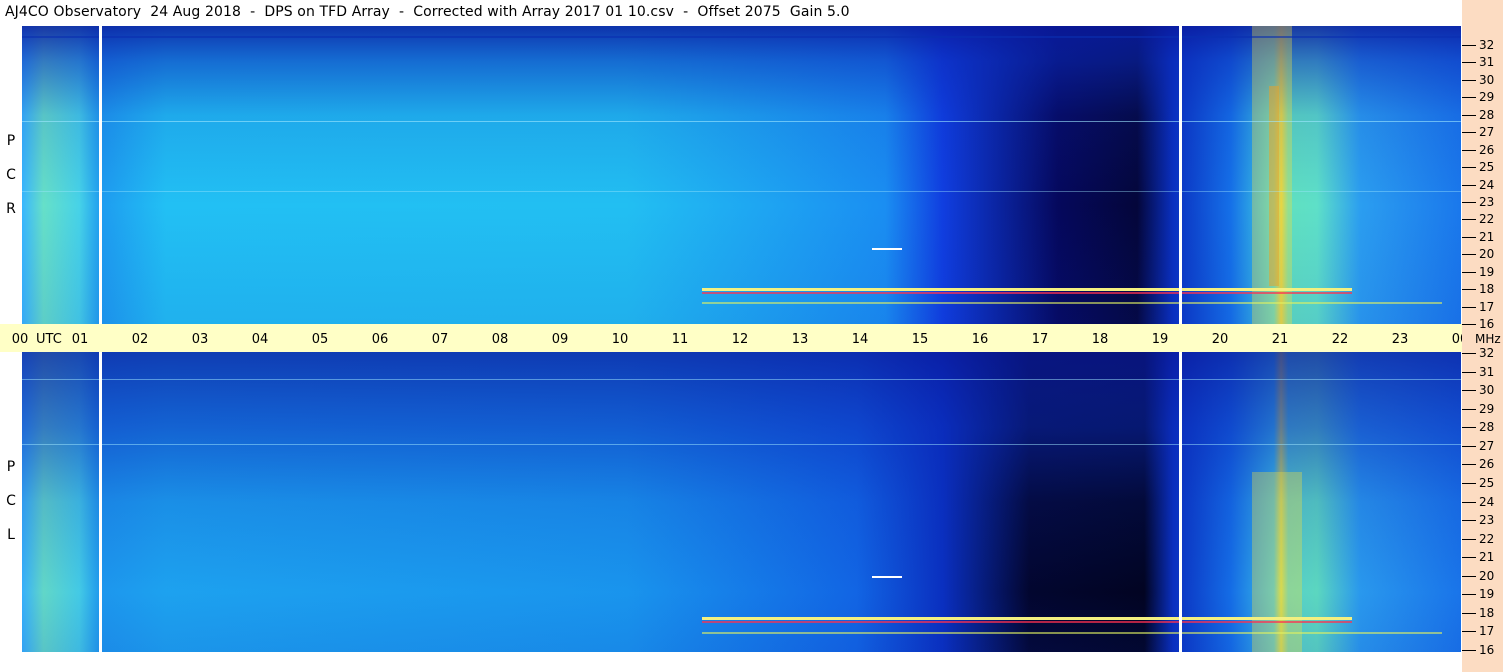  I want to click on lcp-letter-3: L, so click(11, 535).